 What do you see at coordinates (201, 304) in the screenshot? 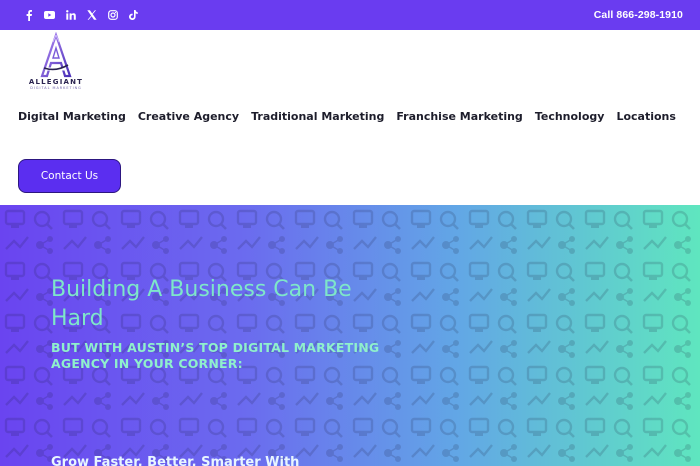
I see `hero-title: Building A Business Can Be Hard` at bounding box center [201, 304].